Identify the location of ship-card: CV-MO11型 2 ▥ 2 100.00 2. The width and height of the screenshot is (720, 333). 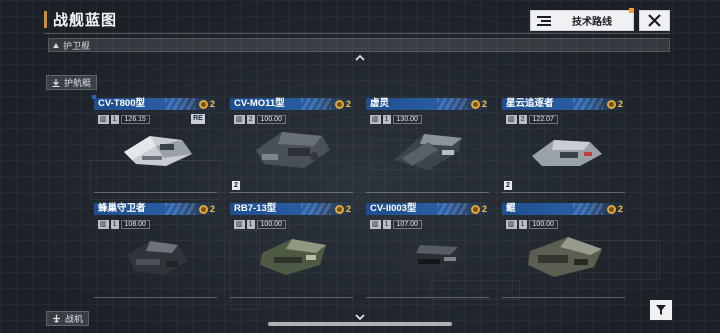
(291, 145).